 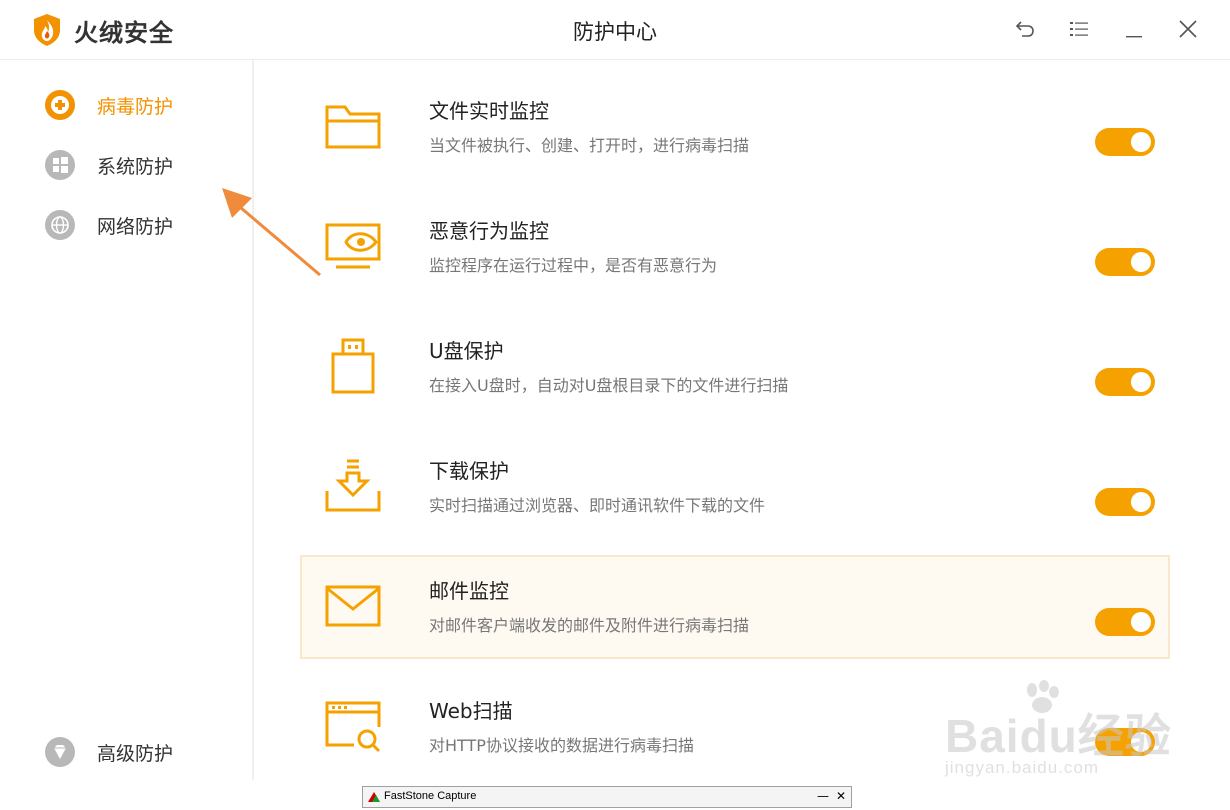 What do you see at coordinates (466, 351) in the screenshot?
I see `feature-title: U盘保护` at bounding box center [466, 351].